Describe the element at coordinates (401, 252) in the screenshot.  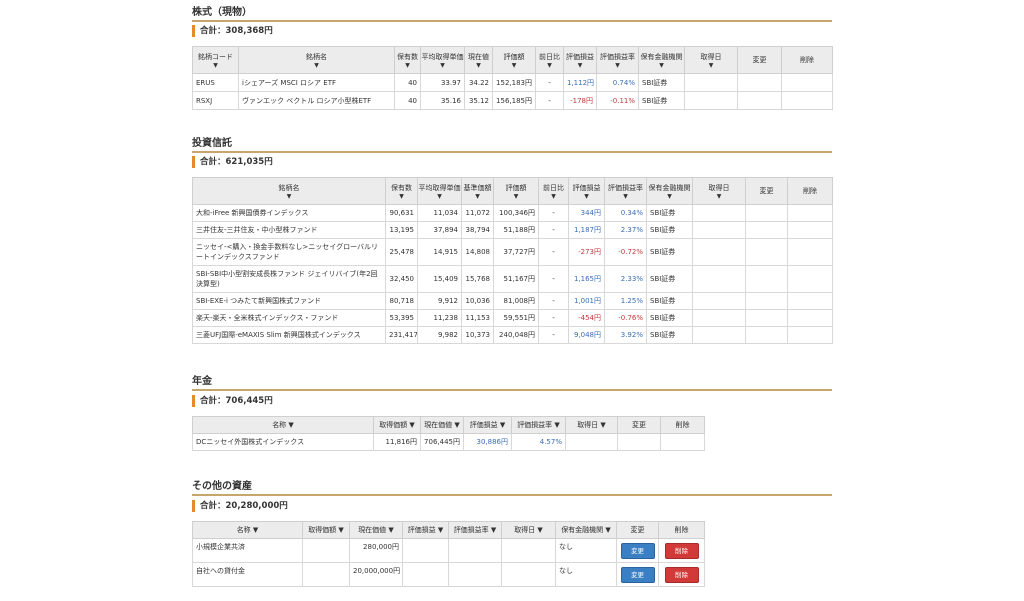
I see `cell-qty: 25,478` at that location.